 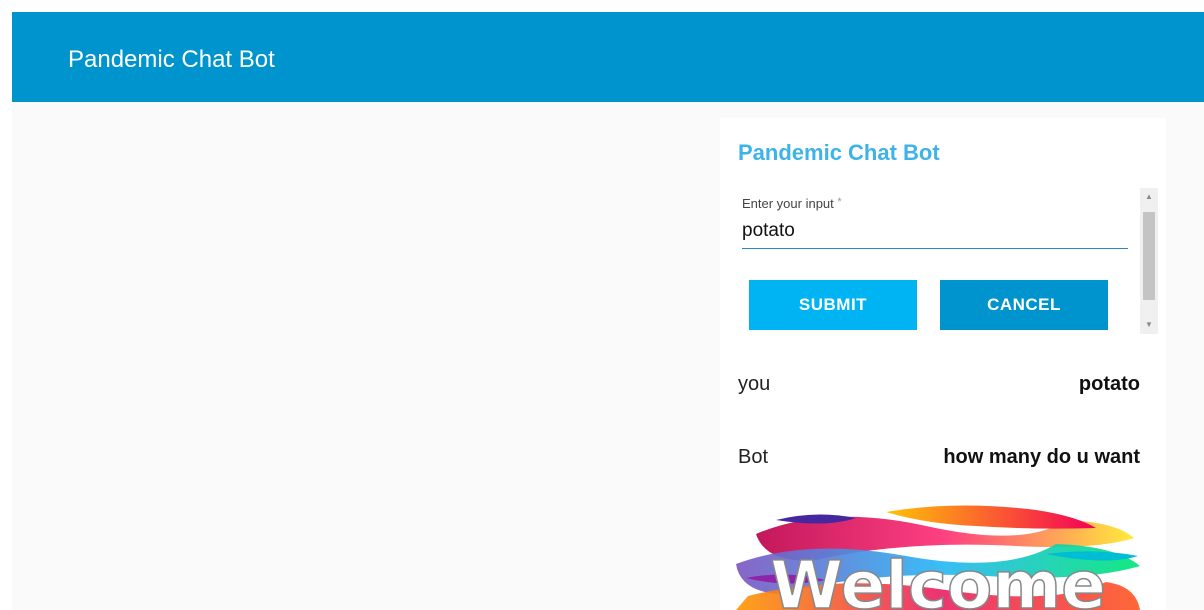 I want to click on app-title: Pandemic Chat Bot, so click(x=171, y=59).